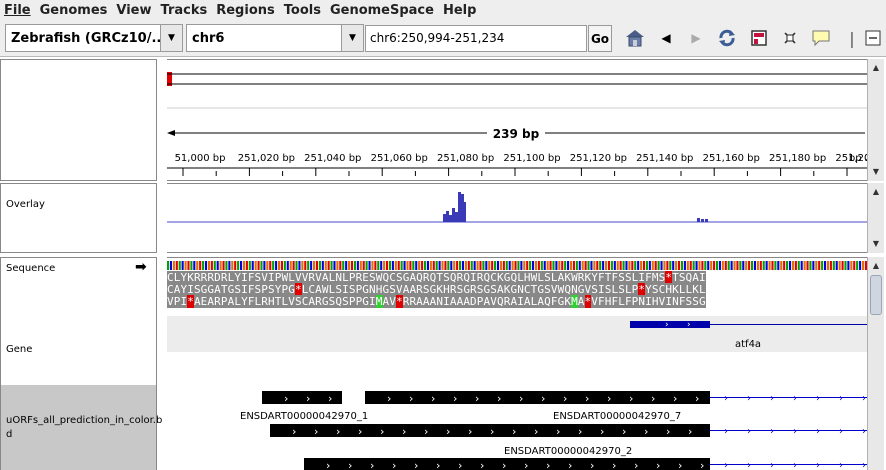 Image resolution: width=886 pixels, height=470 pixels. Describe the element at coordinates (568, 451) in the screenshot. I see `transcript-label-2: ENSDART00000042970_2` at that location.